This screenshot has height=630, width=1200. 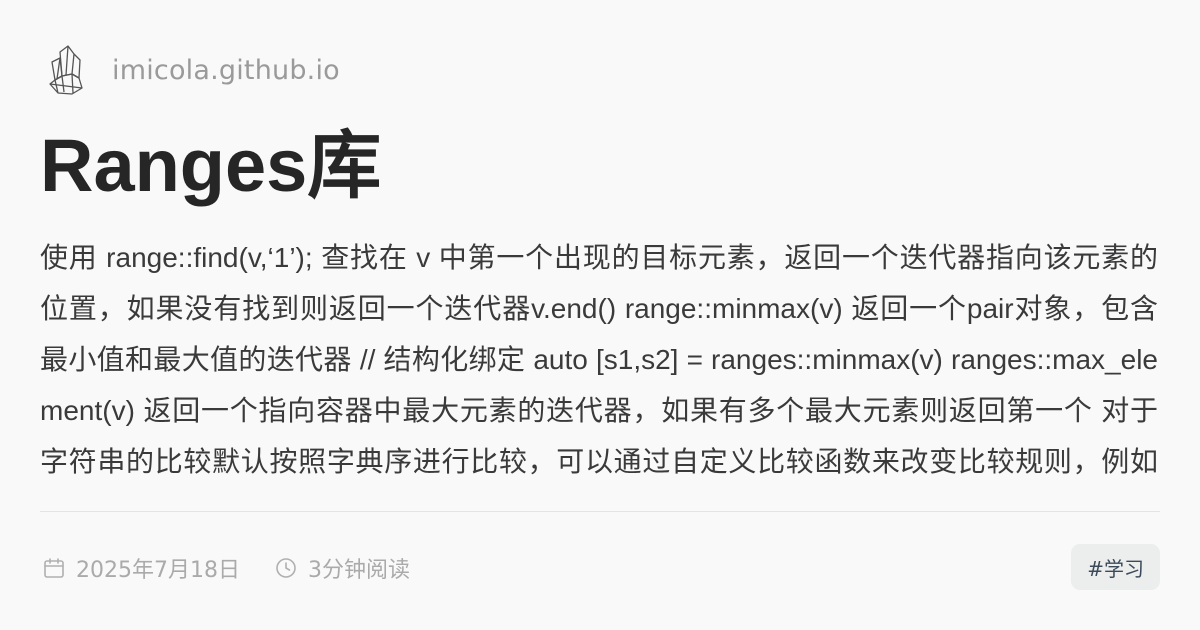 I want to click on post-tag: #学习, so click(x=1115, y=567).